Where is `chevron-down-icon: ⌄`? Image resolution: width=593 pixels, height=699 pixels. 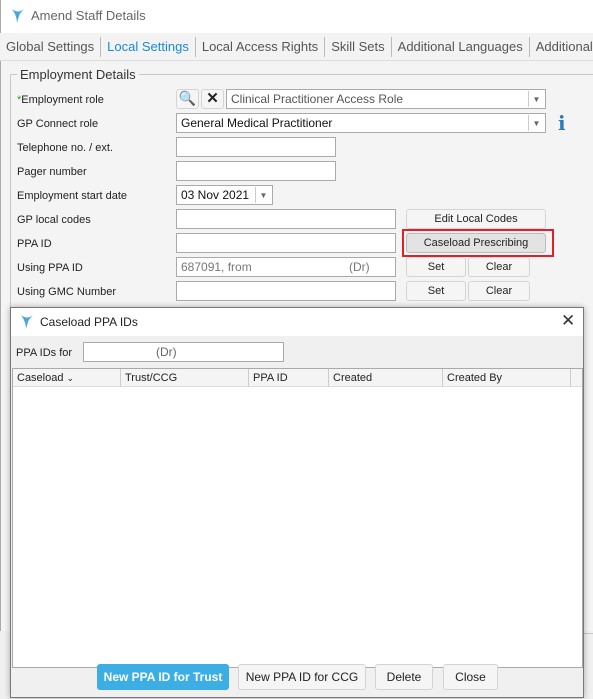
chevron-down-icon: ⌄ is located at coordinates (70, 378).